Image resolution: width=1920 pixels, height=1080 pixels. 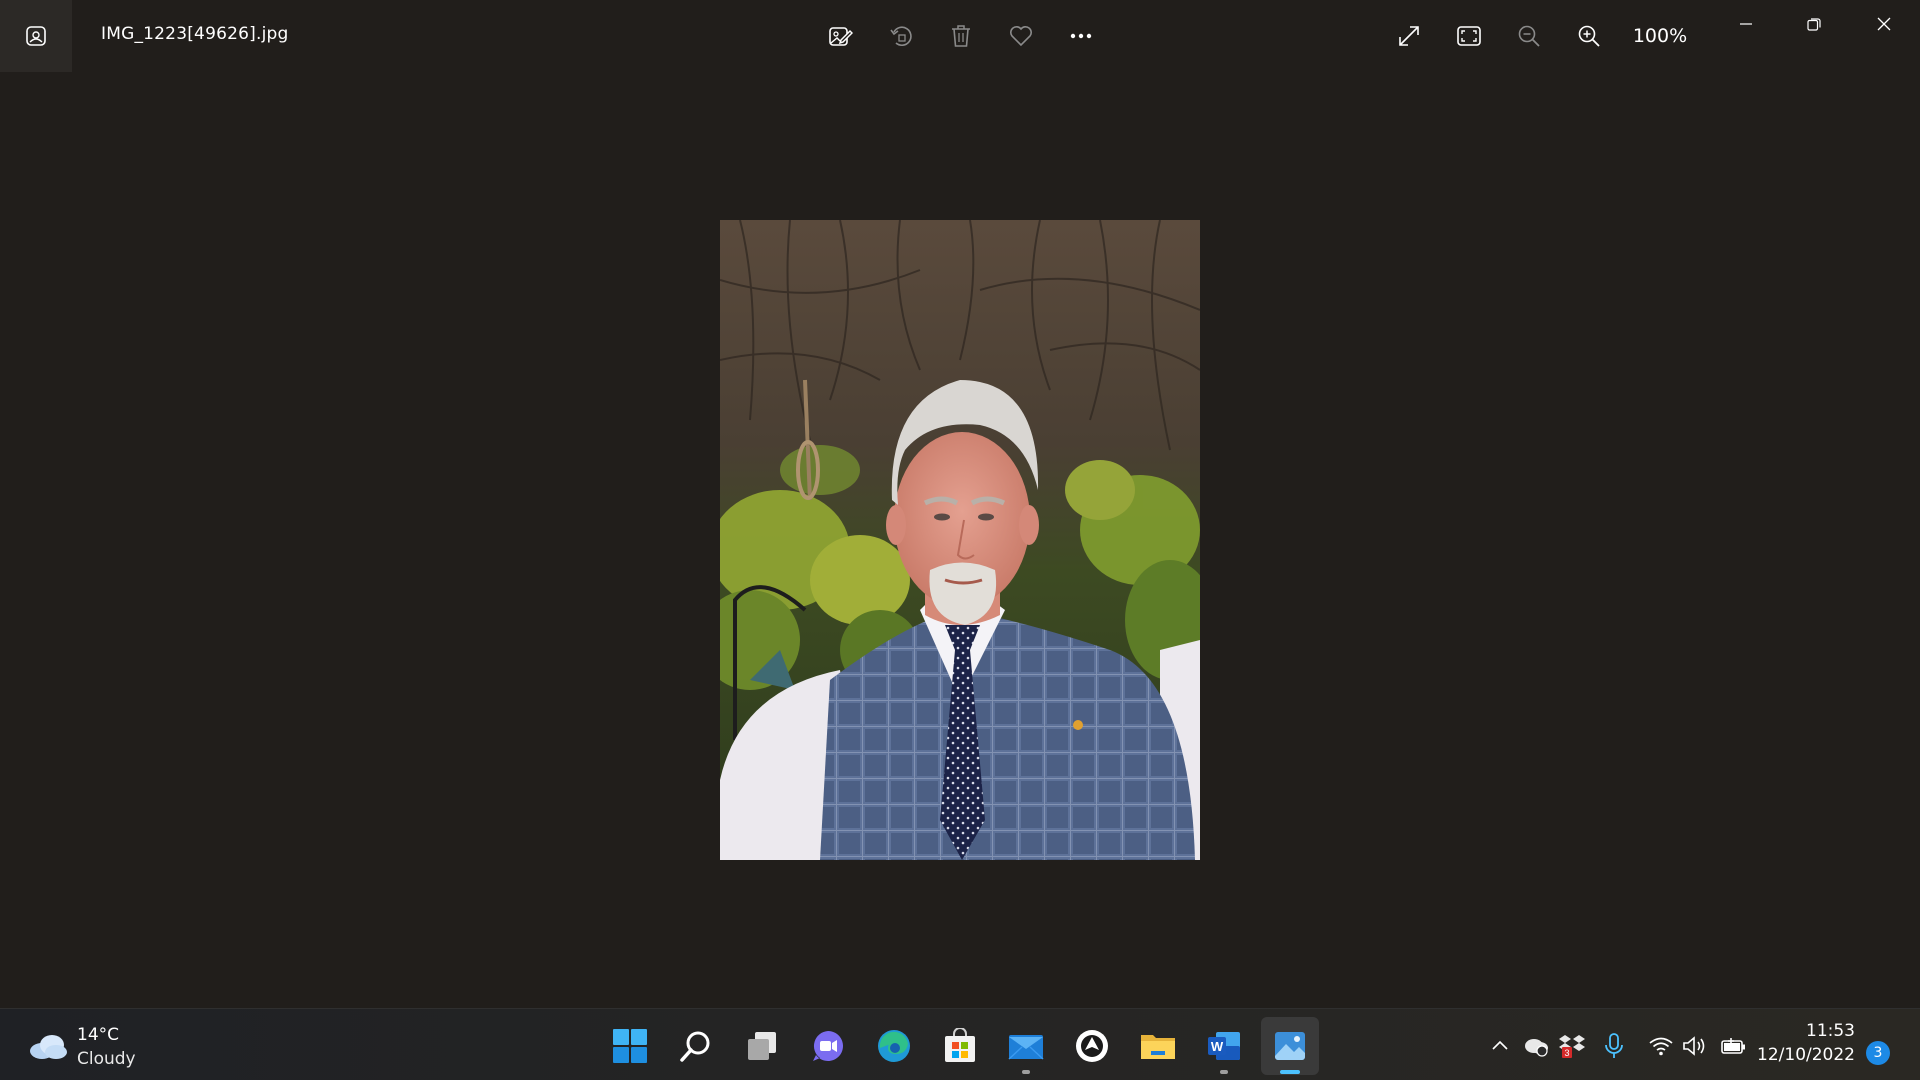 I want to click on edit-image-icon, so click(x=841, y=36).